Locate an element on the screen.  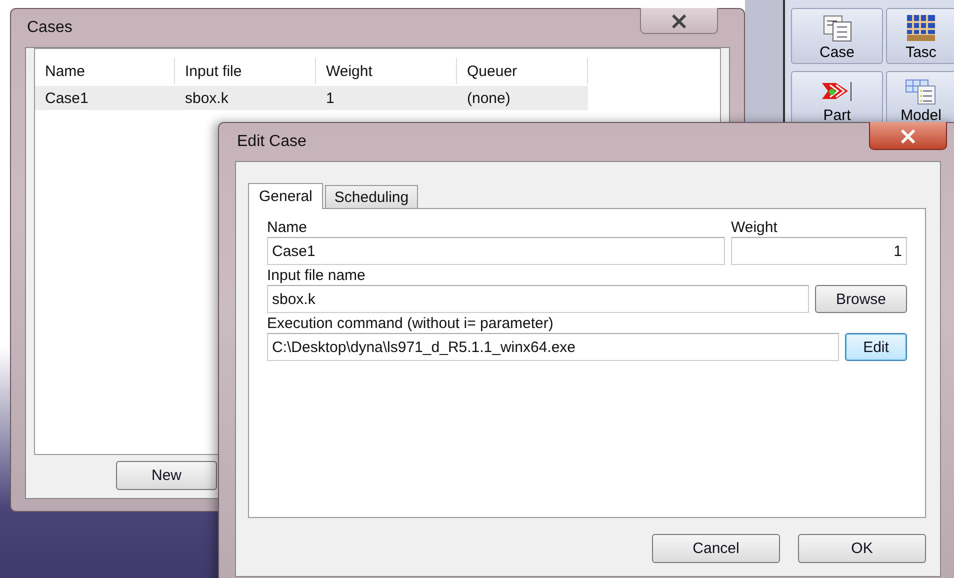
text-field: 1 is located at coordinates (819, 251).